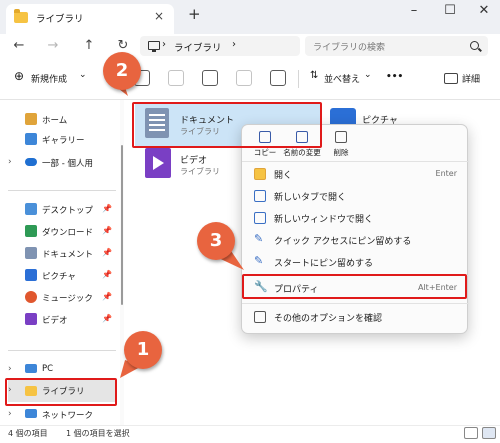 This screenshot has height=443, width=500. Describe the element at coordinates (61, 392) in the screenshot. I see `highlight-library` at that location.